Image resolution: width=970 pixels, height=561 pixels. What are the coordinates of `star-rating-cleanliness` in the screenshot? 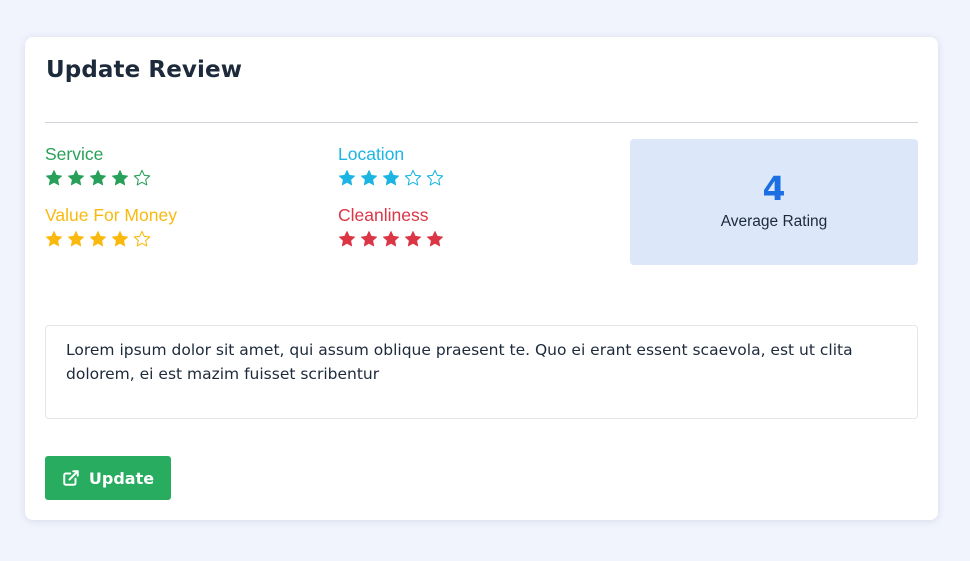 It's located at (391, 239).